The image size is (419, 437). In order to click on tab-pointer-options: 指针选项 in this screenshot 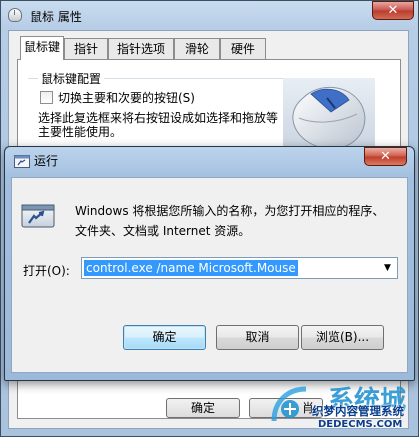, I will do `click(141, 48)`.